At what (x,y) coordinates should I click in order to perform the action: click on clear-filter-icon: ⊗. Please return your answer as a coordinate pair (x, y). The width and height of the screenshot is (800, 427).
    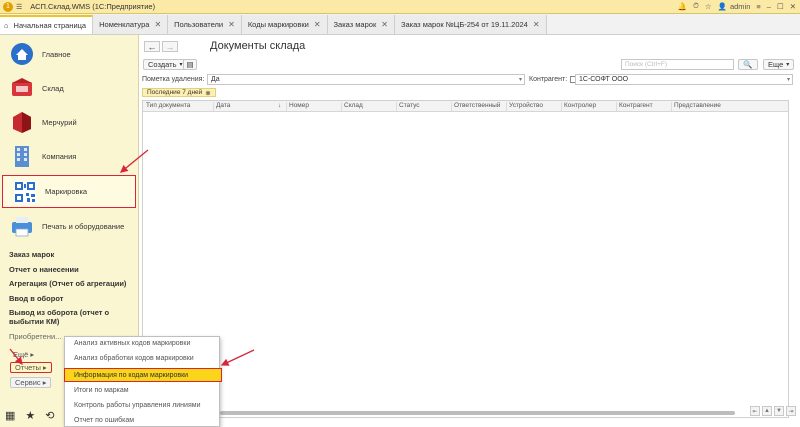
    Looking at the image, I should click on (207, 93).